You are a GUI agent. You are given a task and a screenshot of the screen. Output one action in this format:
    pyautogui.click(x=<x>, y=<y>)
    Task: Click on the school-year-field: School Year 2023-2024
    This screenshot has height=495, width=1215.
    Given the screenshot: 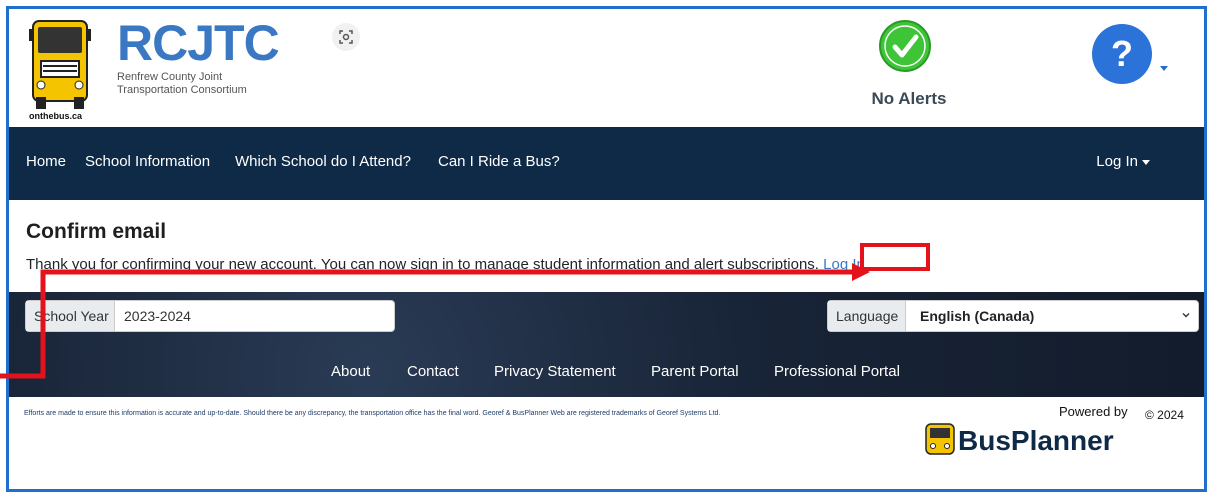 What is the action you would take?
    pyautogui.click(x=210, y=316)
    